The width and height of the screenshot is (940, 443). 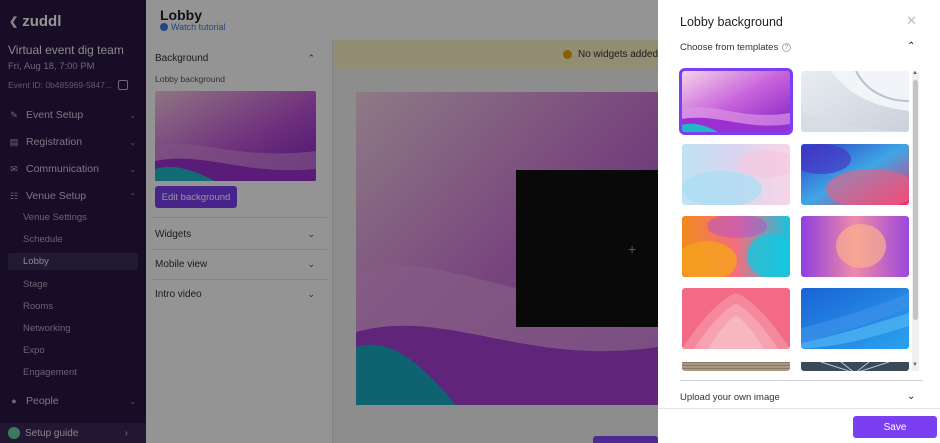 What do you see at coordinates (911, 21) in the screenshot?
I see `close-icon: ✕` at bounding box center [911, 21].